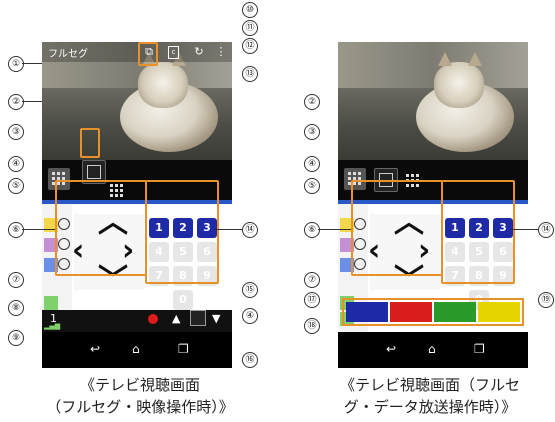 The image size is (555, 422). Describe the element at coordinates (433, 65) in the screenshot. I see `video-background` at that location.